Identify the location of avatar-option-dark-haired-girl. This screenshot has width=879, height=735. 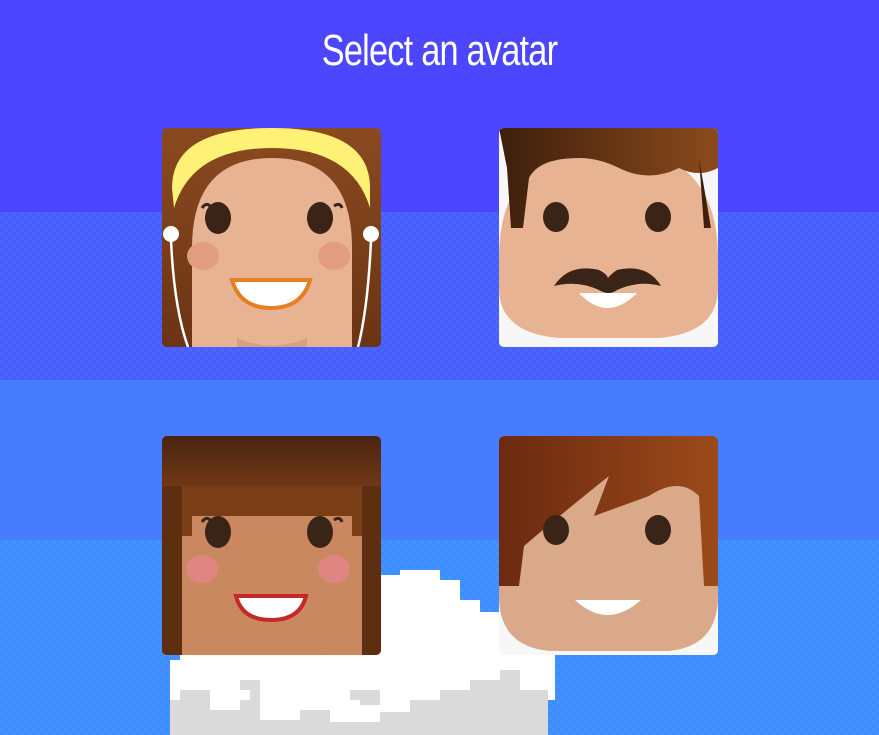
(271, 545).